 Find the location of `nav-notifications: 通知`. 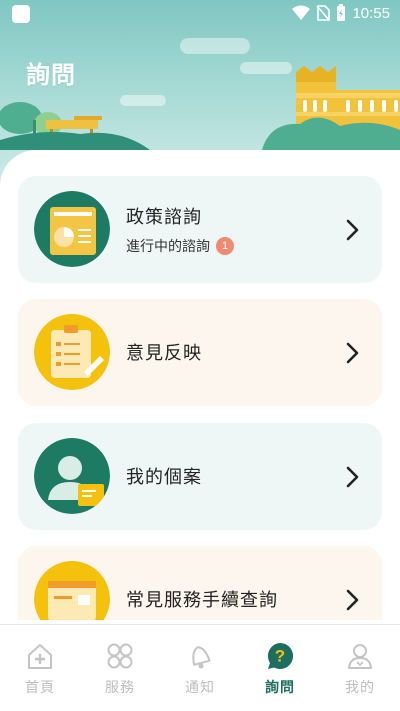

nav-notifications: 通知 is located at coordinates (200, 668).